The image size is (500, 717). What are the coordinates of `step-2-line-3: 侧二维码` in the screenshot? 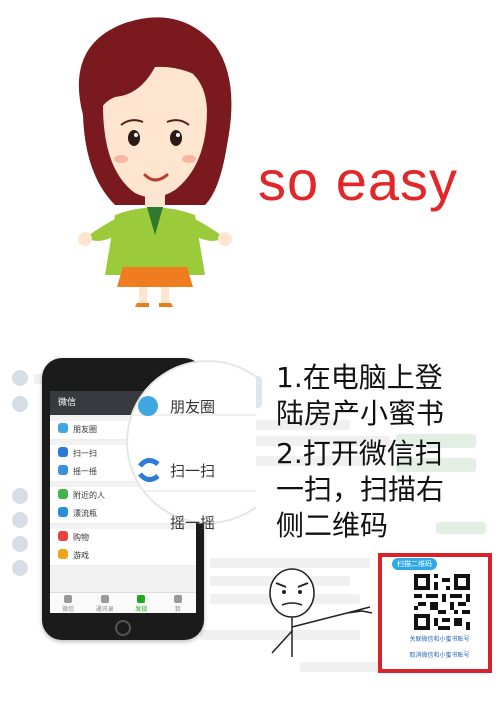 It's located at (332, 525).